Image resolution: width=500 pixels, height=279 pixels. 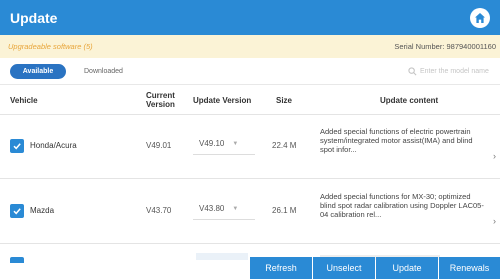 What do you see at coordinates (222, 256) in the screenshot?
I see `update-version-select` at bounding box center [222, 256].